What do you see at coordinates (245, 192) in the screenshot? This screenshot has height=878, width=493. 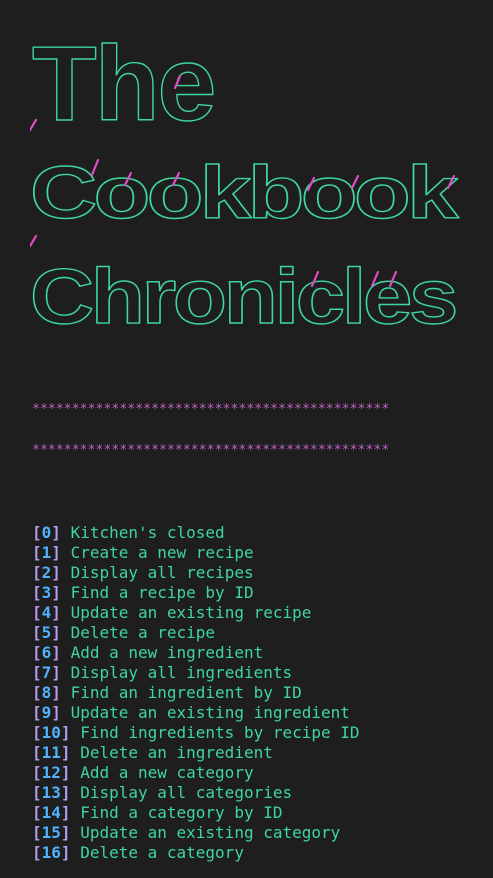 I see `banner-line-cookbook: Cookbook` at bounding box center [245, 192].